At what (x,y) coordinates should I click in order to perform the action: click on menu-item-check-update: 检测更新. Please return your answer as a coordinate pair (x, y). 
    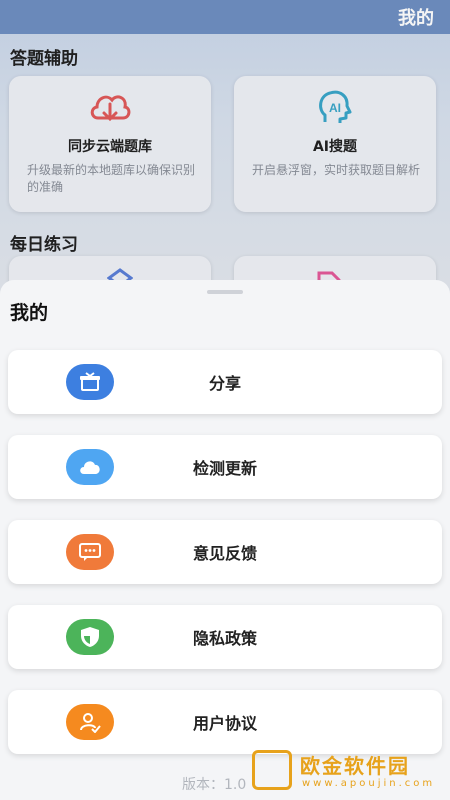
    Looking at the image, I should click on (225, 467).